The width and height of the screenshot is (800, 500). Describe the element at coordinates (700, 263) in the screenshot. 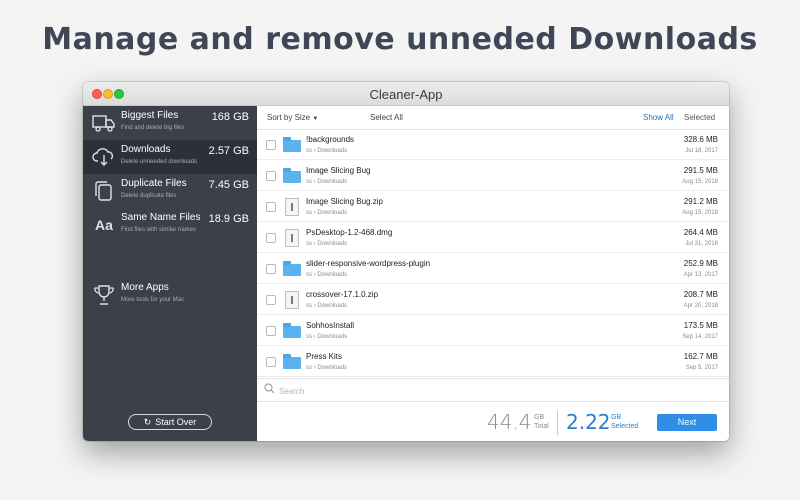

I see `file-size: 252.9 MB` at that location.